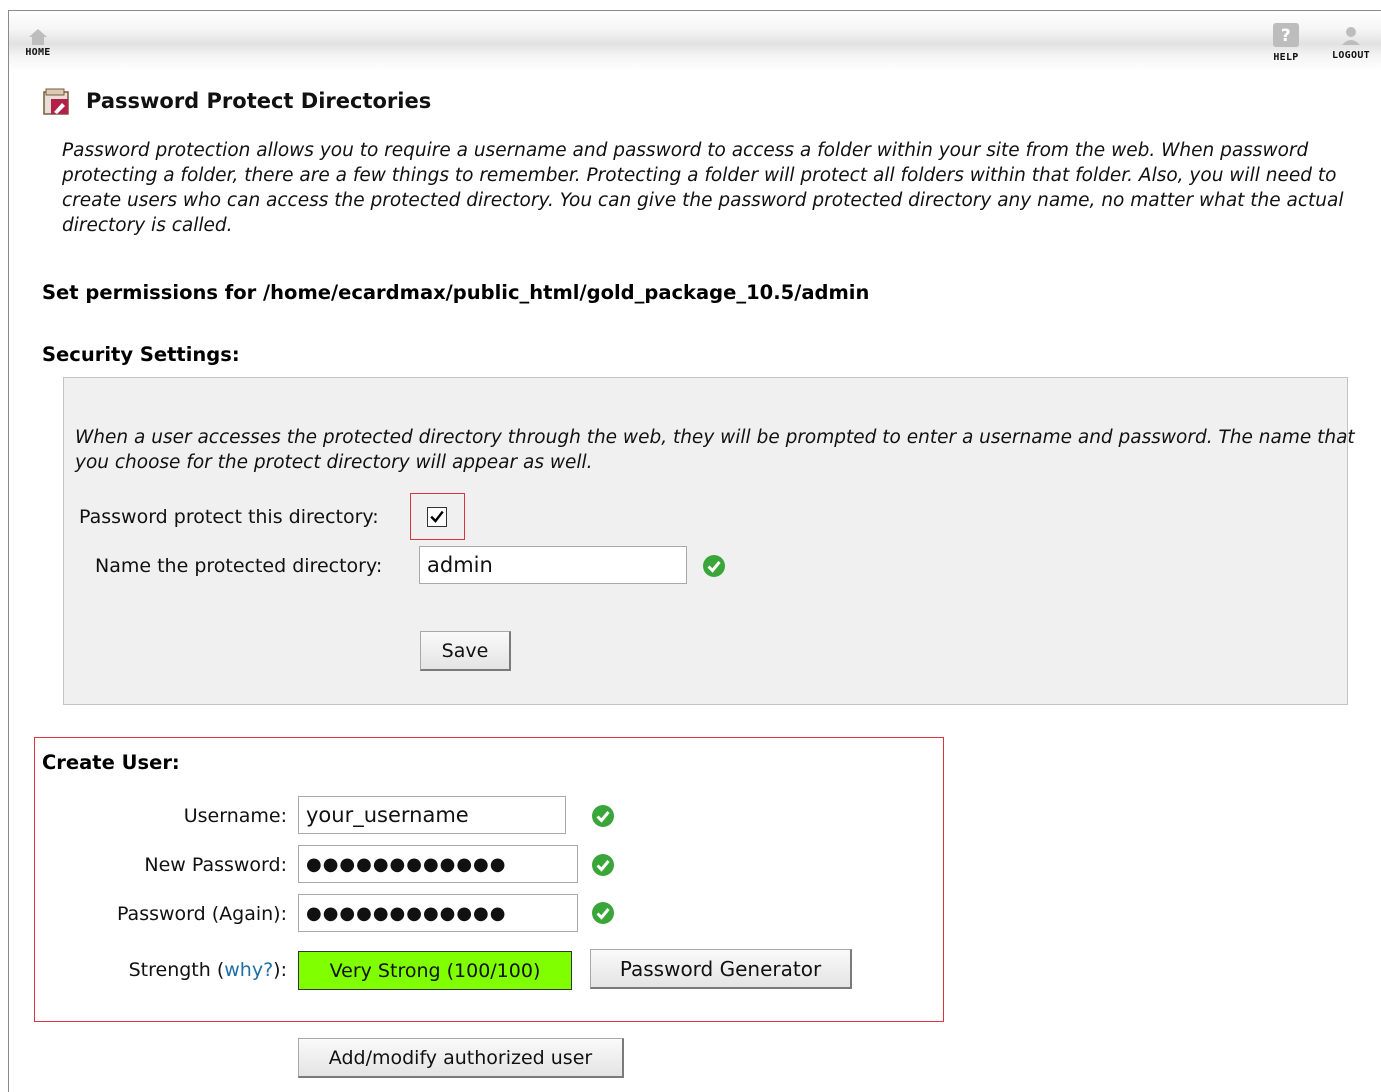  I want to click on security-settings-heading: Security Settings:, so click(141, 354).